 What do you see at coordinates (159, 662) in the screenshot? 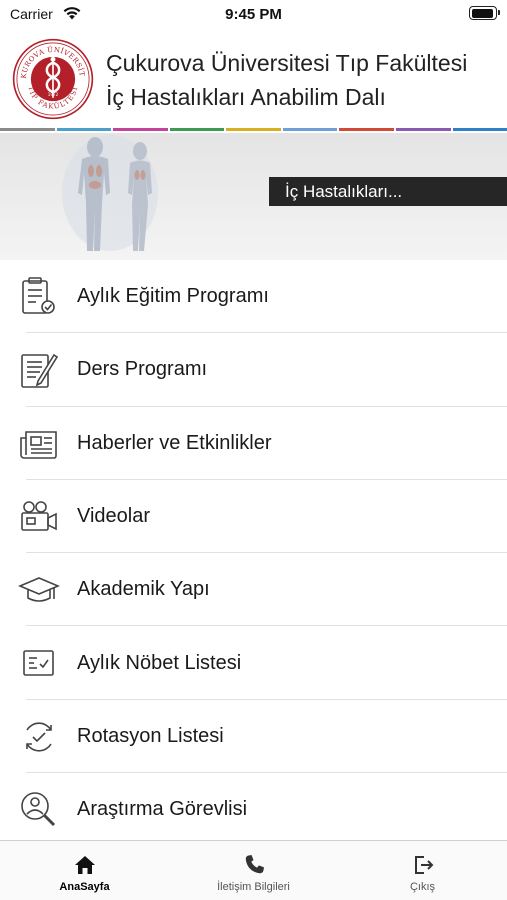
I see `menu-item-label: Aylık Nöbet Listesi` at bounding box center [159, 662].